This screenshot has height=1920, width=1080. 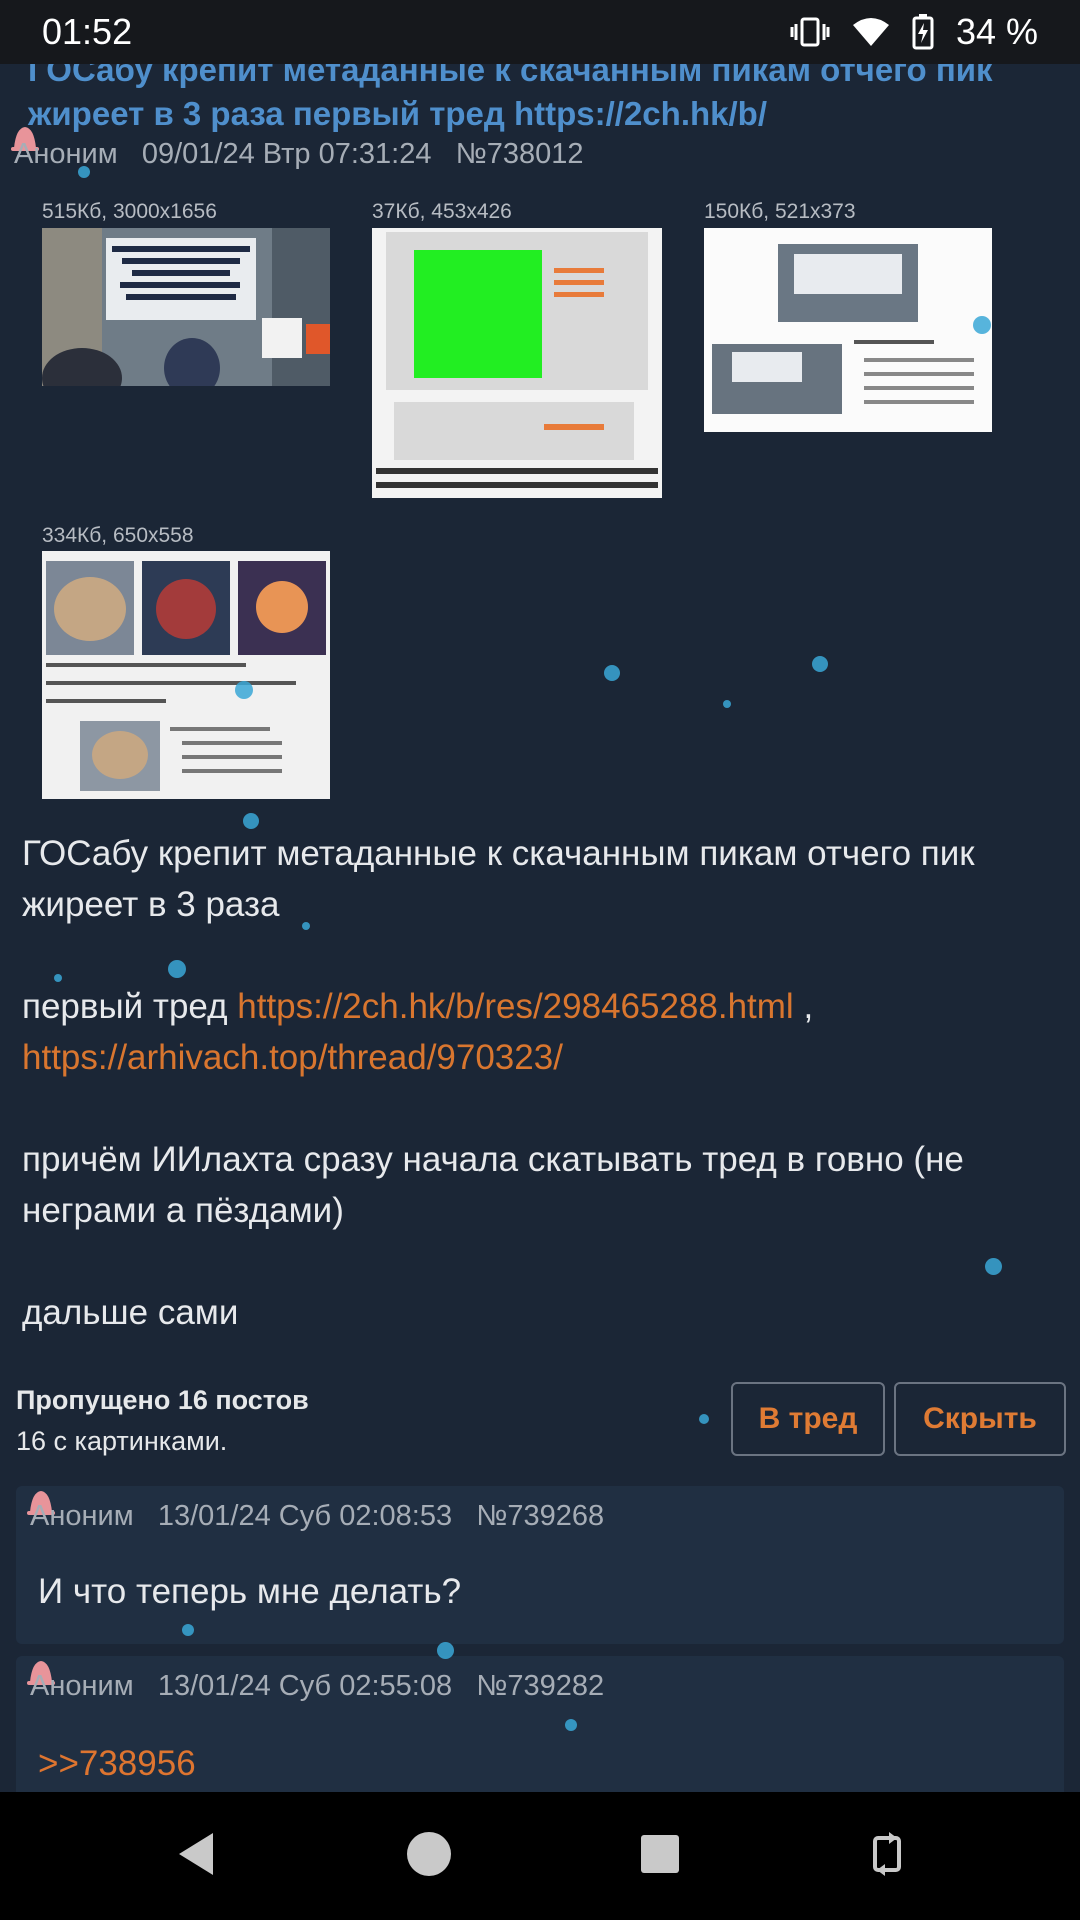 I want to click on reply-meta: Аноним 13/01/24 Суб 02:08:53 №739268, so click(x=317, y=1516).